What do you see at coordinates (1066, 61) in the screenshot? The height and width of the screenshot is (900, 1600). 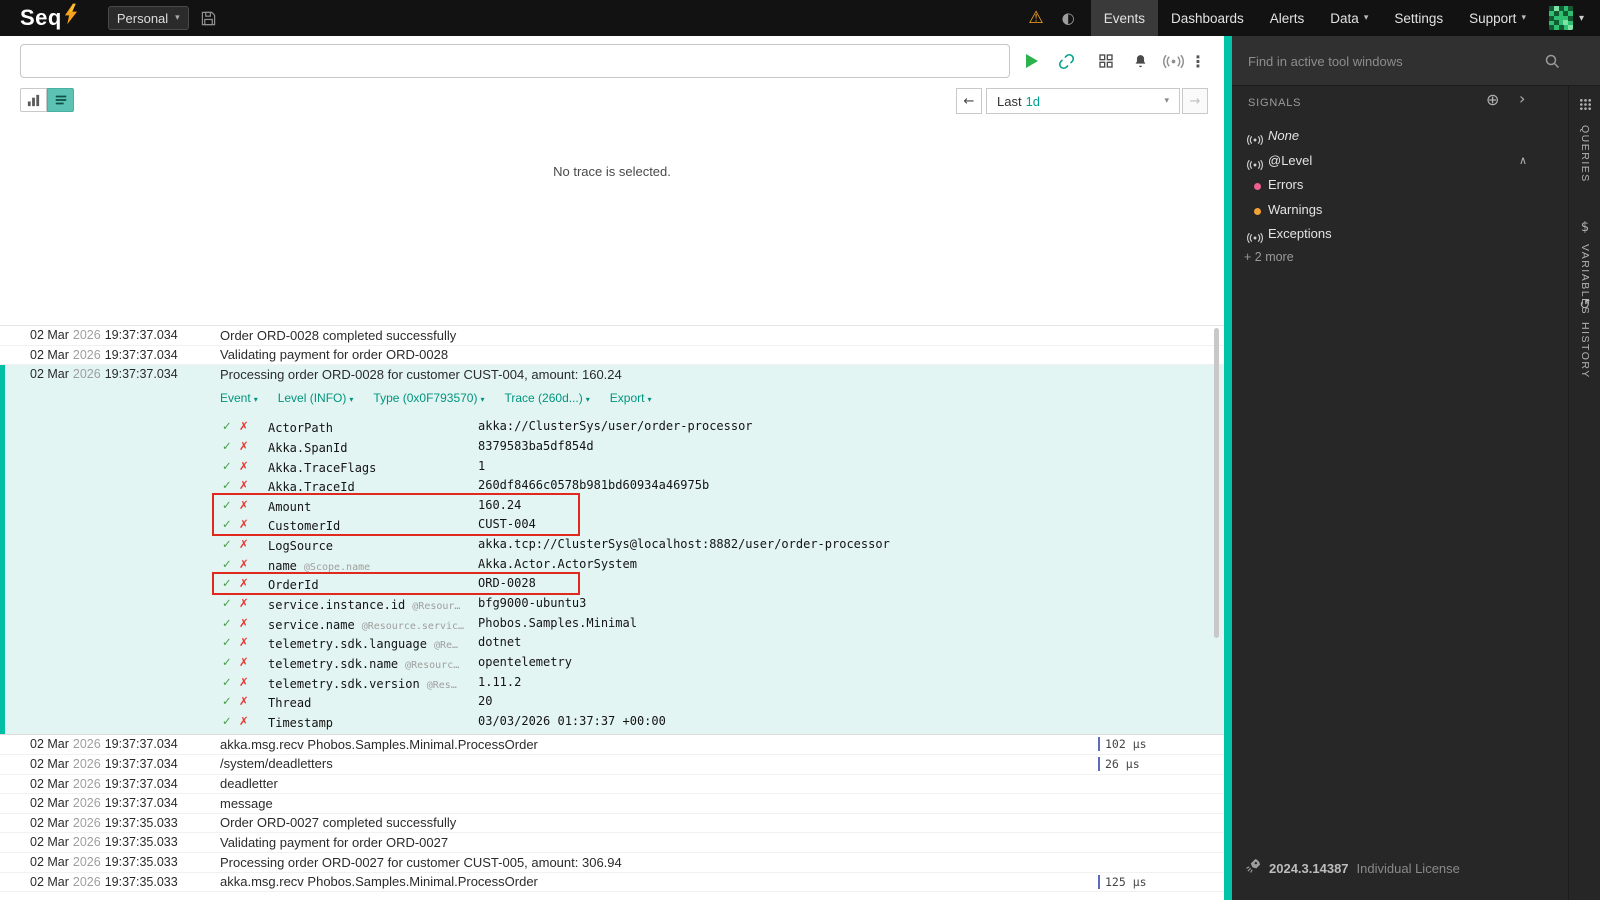 I see `unlink-button` at bounding box center [1066, 61].